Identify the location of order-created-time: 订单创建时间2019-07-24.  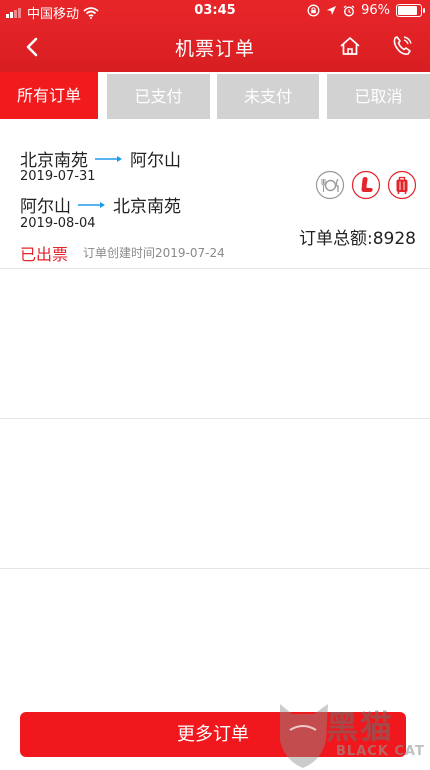
(154, 253).